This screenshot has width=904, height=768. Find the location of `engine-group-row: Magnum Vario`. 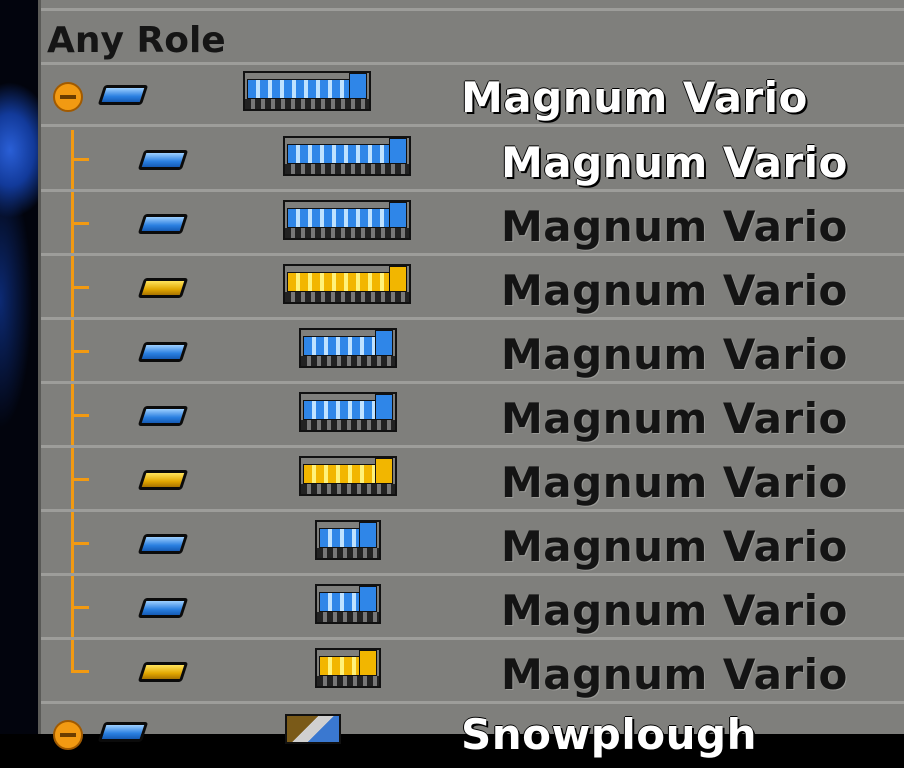

engine-group-row: Magnum Vario is located at coordinates (472, 96).